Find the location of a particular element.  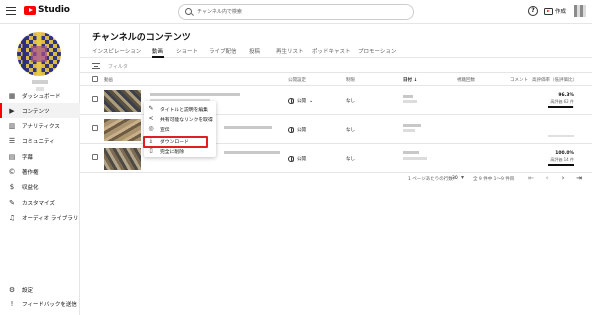

sidebar-item-label: 収益化 is located at coordinates (30, 187).